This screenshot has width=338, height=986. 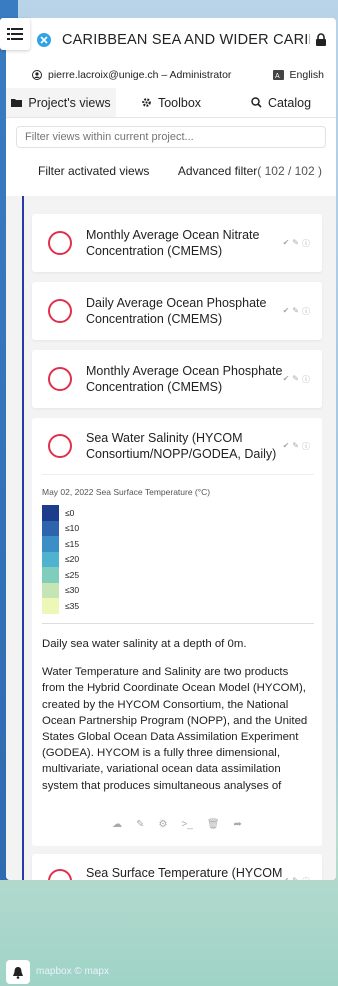 What do you see at coordinates (238, 824) in the screenshot?
I see `share-icon: ➦` at bounding box center [238, 824].